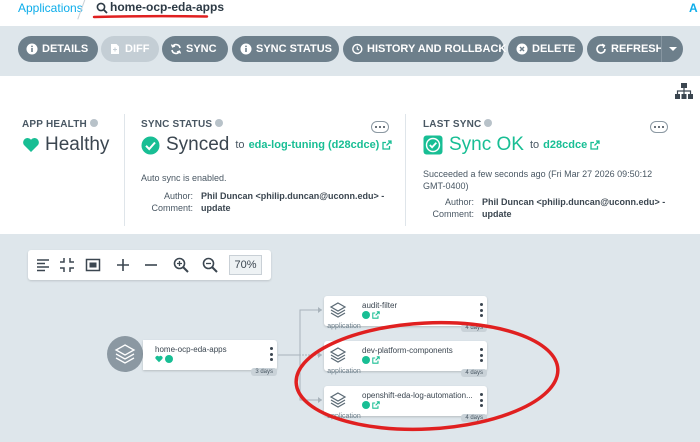 The width and height of the screenshot is (700, 442). I want to click on app-health-heading: APP HEALTH, so click(60, 124).